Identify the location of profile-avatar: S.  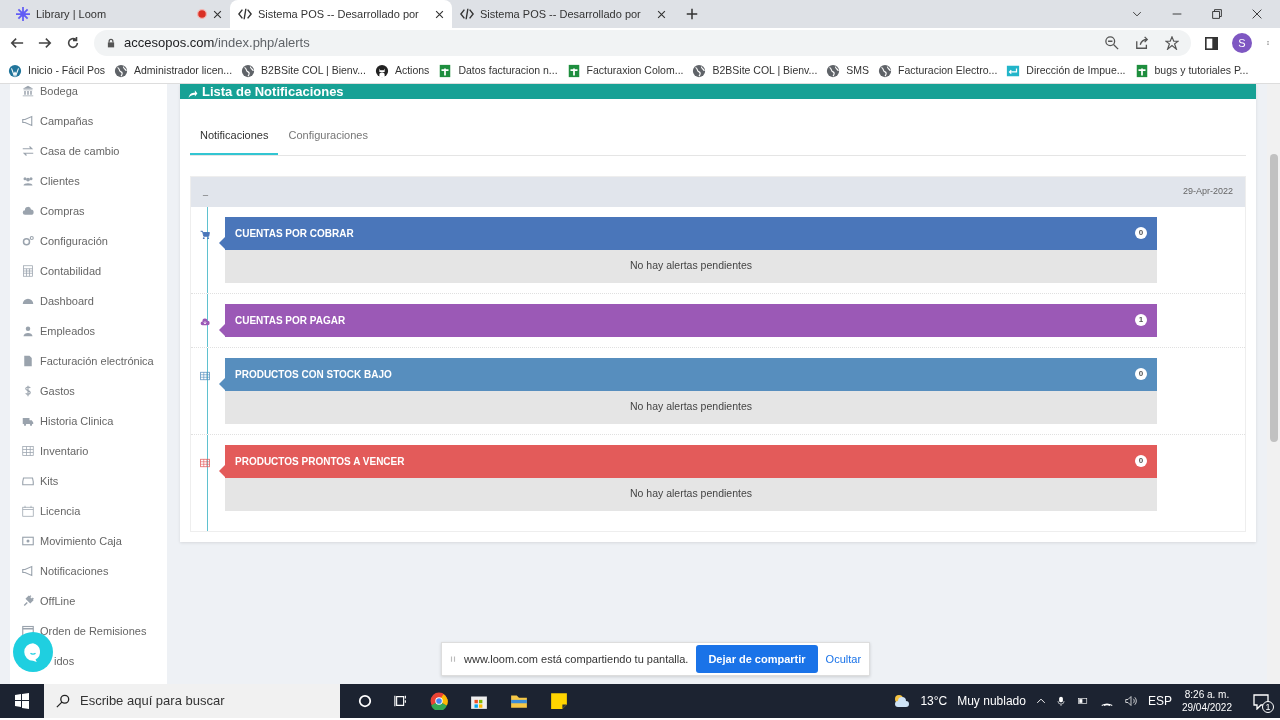
(1242, 43).